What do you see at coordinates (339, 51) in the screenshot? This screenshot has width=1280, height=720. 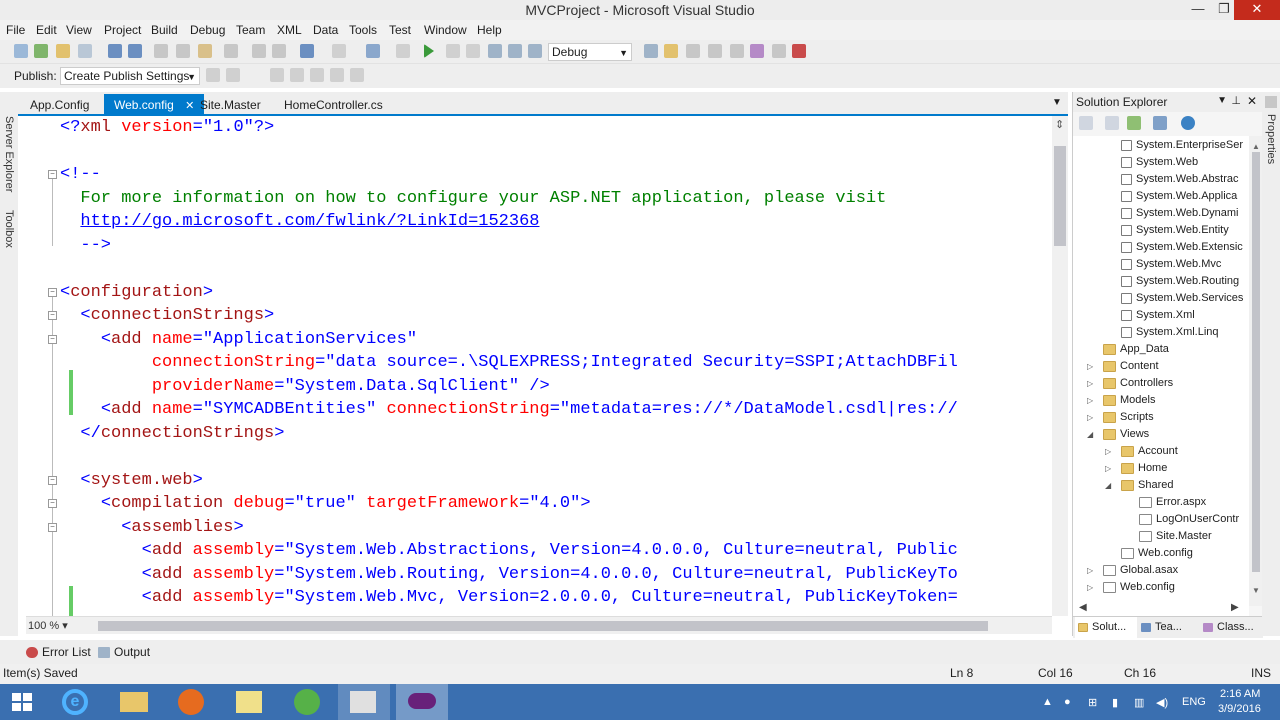 I see `redo-icon` at bounding box center [339, 51].